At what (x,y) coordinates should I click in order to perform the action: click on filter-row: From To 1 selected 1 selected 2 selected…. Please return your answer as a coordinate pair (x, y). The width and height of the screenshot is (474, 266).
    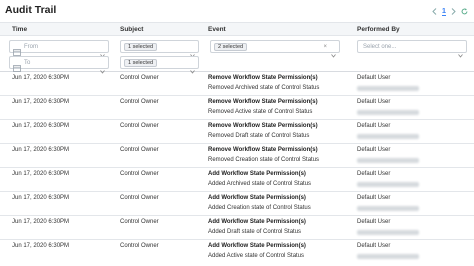
    Looking at the image, I should click on (237, 55).